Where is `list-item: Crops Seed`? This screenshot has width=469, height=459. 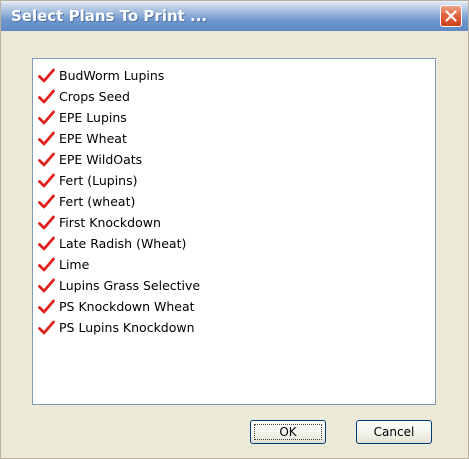 list-item: Crops Seed is located at coordinates (236, 96).